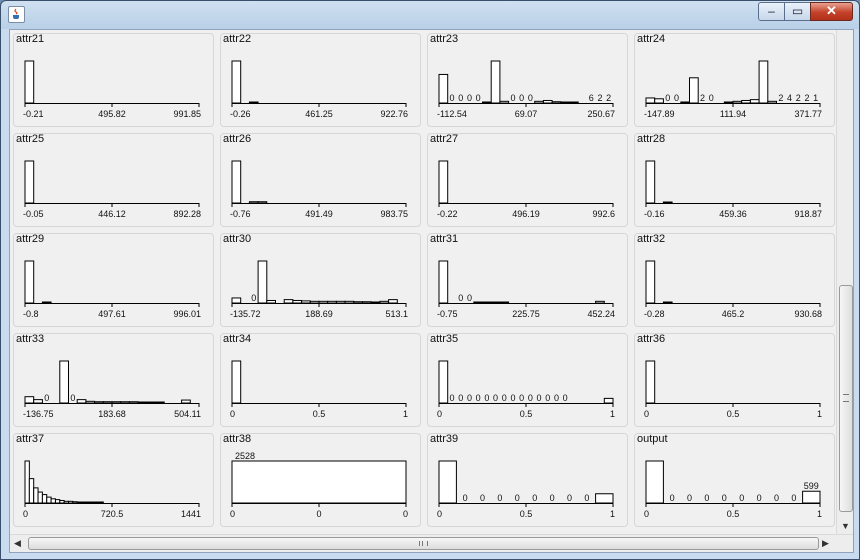  Describe the element at coordinates (811, 486) in the screenshot. I see `bar-count-label: 599` at that location.